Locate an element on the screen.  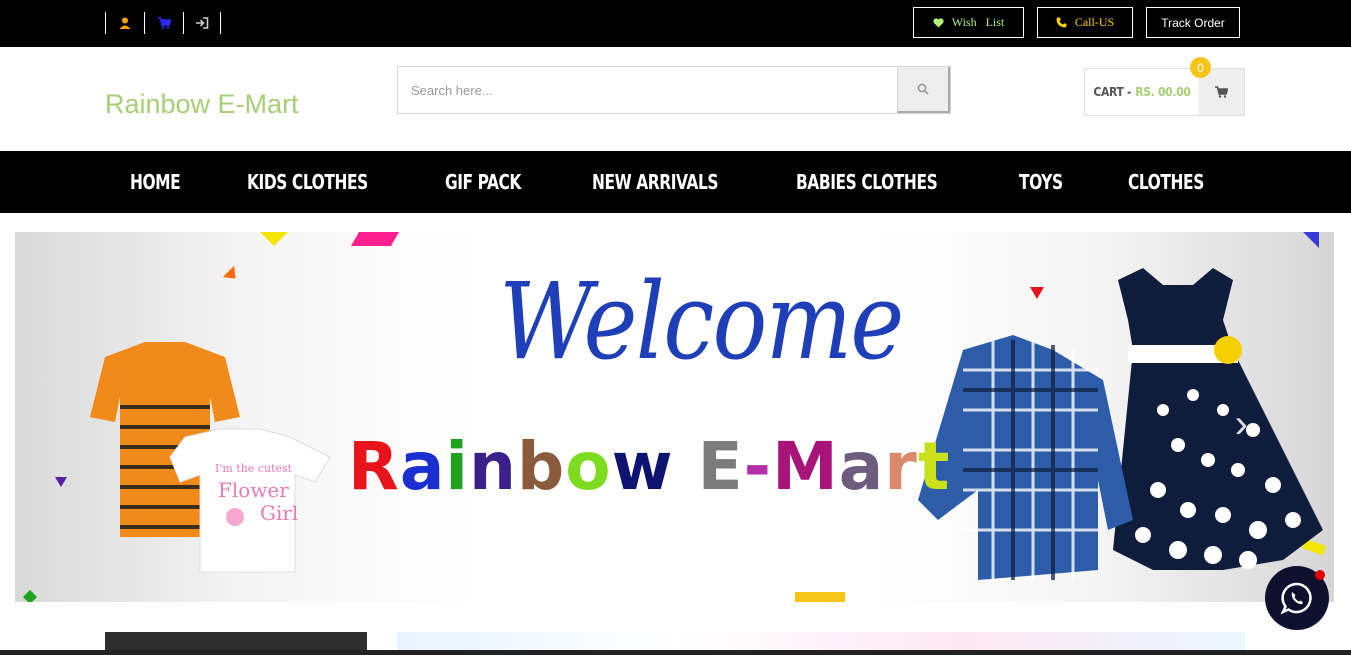
svg-text: Flower is located at coordinates (253, 490).